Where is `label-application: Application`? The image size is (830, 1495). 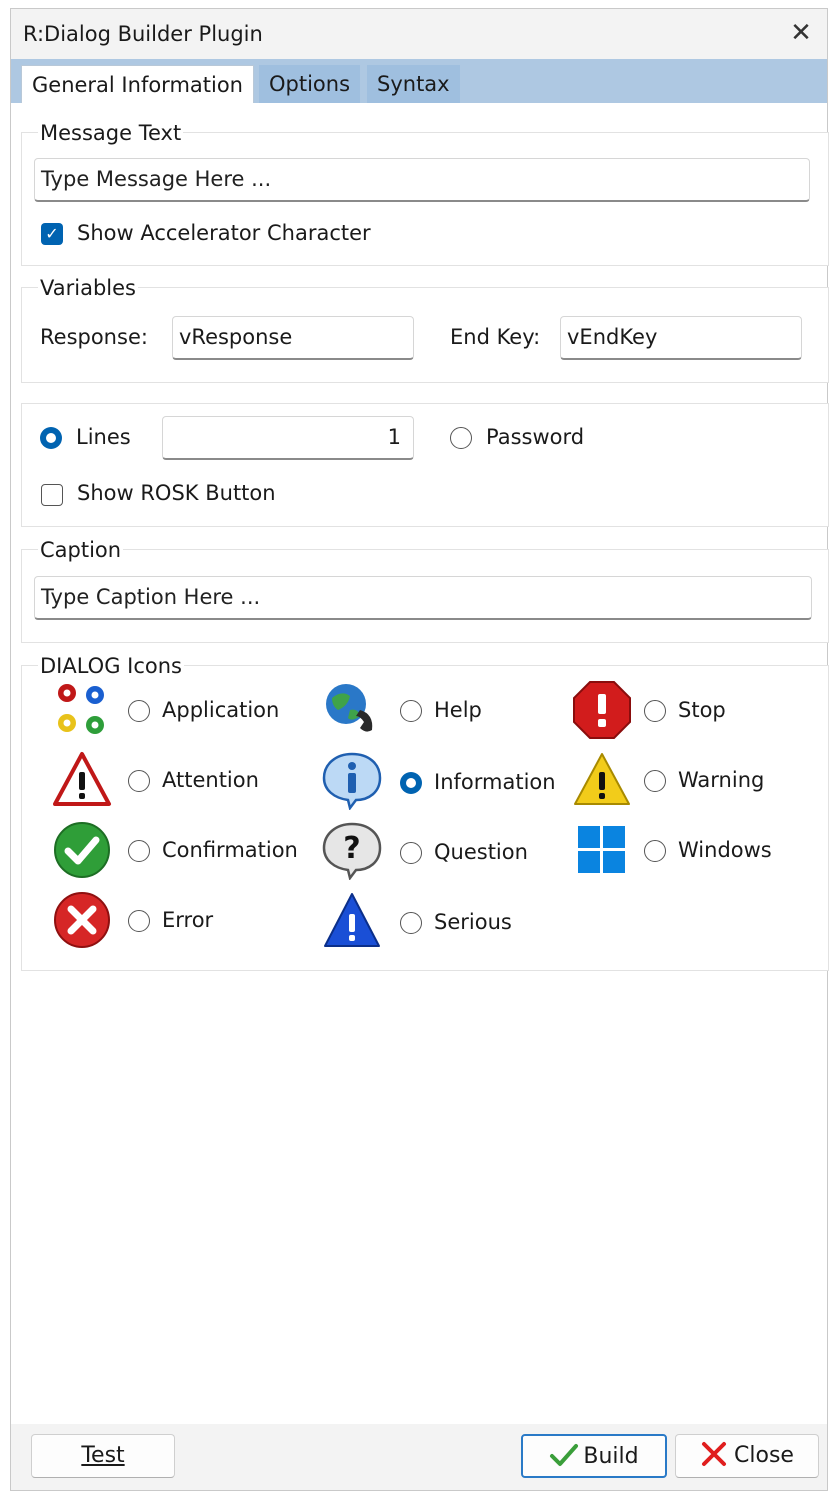 label-application: Application is located at coordinates (221, 710).